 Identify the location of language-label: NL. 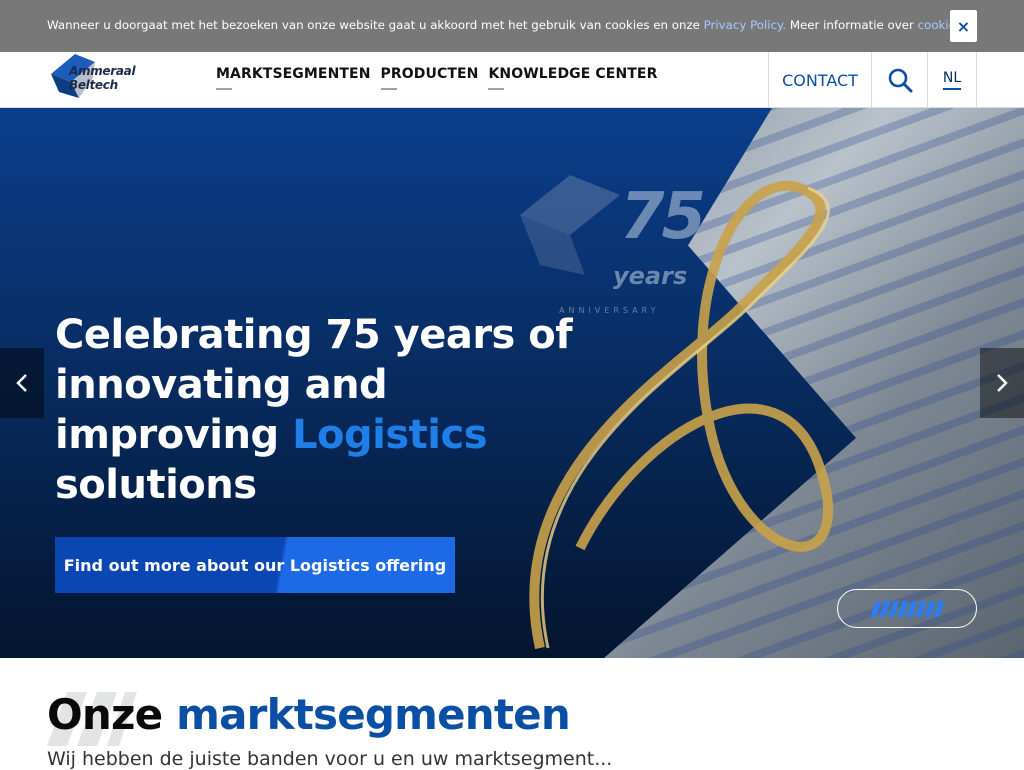
(952, 80).